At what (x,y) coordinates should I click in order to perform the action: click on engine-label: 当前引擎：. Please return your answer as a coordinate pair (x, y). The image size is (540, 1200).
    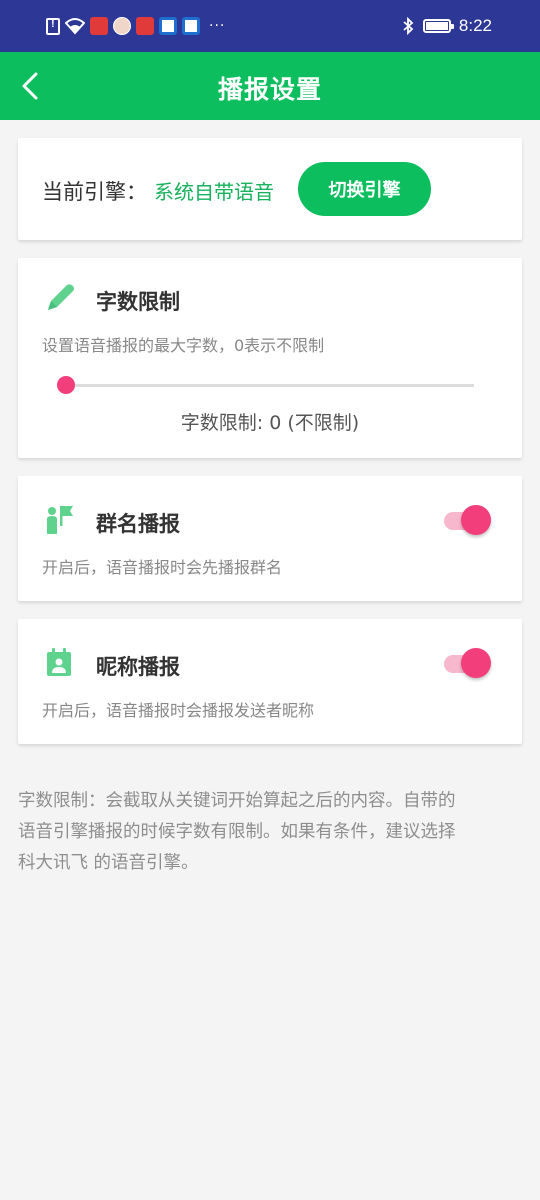
    Looking at the image, I should click on (94, 192).